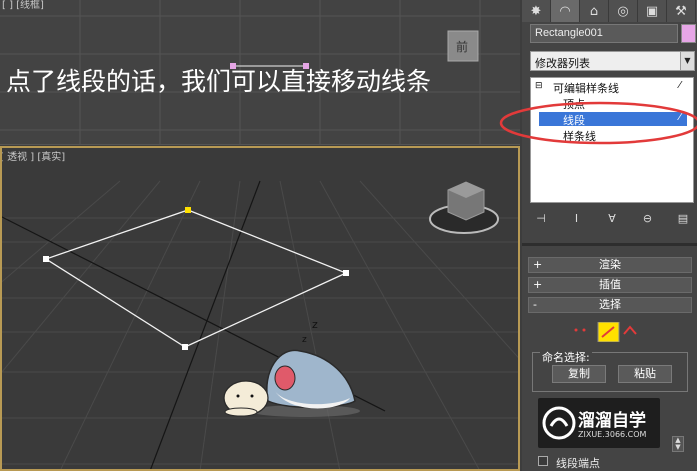  Describe the element at coordinates (565, 11) in the screenshot. I see `modify-icon: ◠` at that location.